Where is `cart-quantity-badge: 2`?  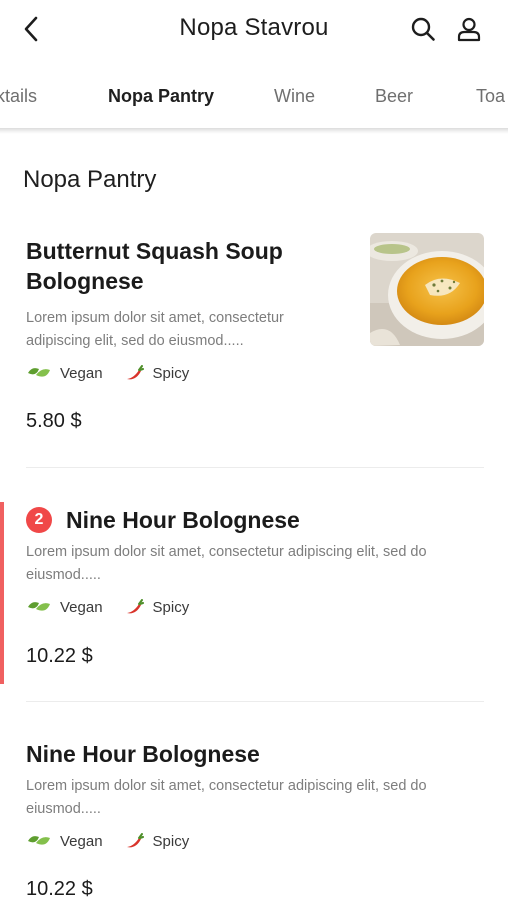 cart-quantity-badge: 2 is located at coordinates (39, 520).